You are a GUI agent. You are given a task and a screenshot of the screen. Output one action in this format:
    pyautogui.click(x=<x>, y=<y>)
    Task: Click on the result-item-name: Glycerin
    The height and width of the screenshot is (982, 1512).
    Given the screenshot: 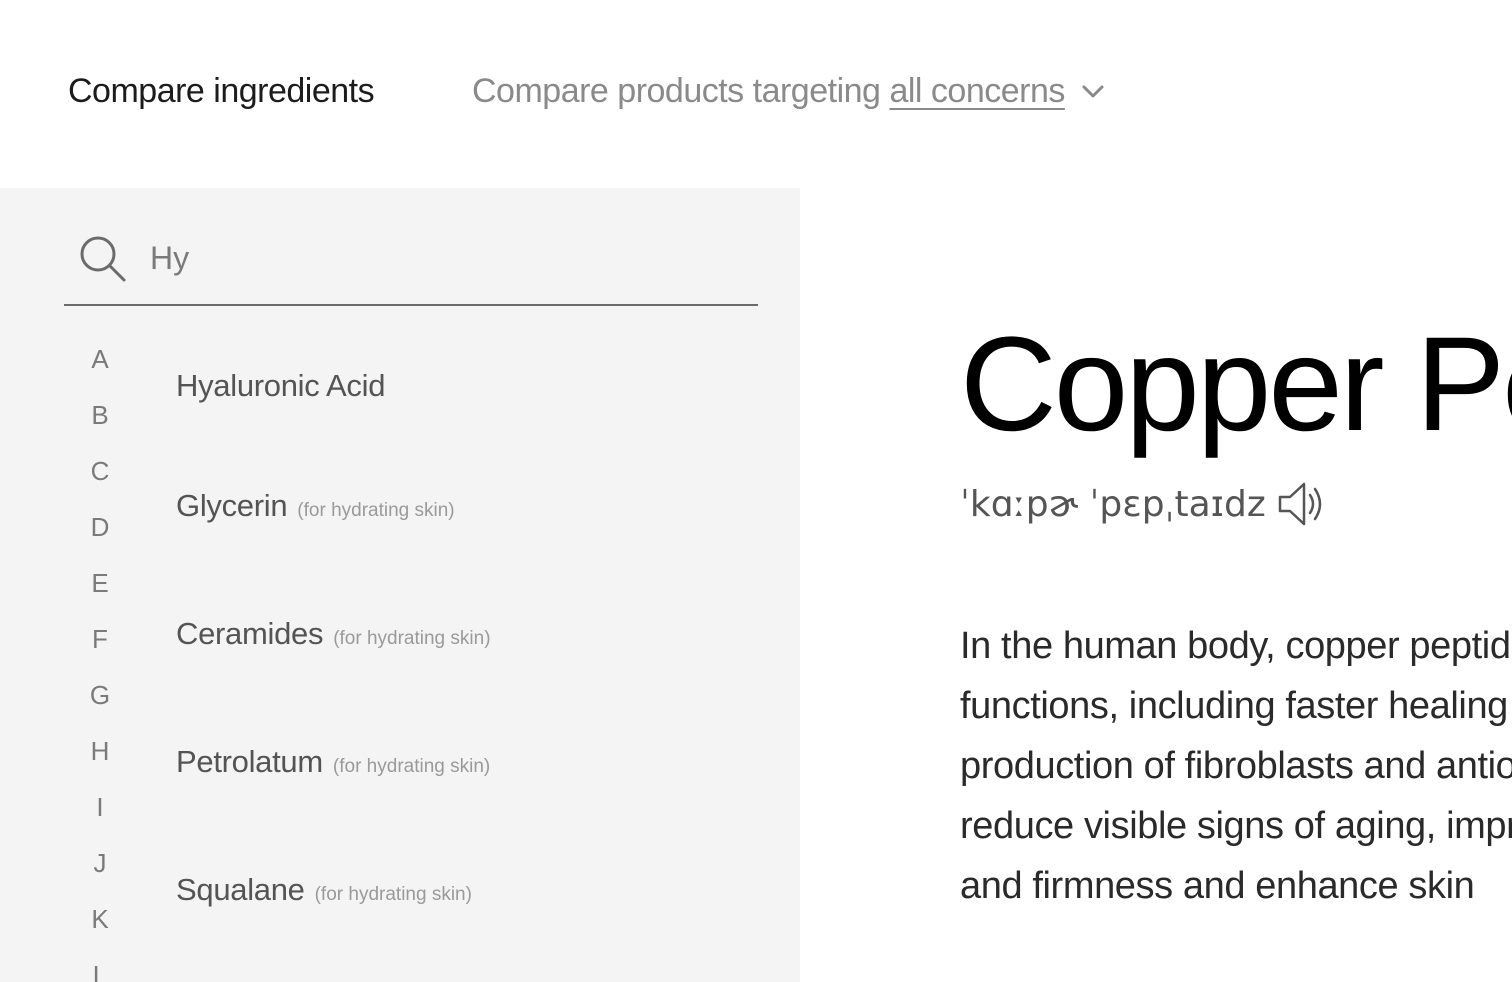 What is the action you would take?
    pyautogui.click(x=232, y=505)
    